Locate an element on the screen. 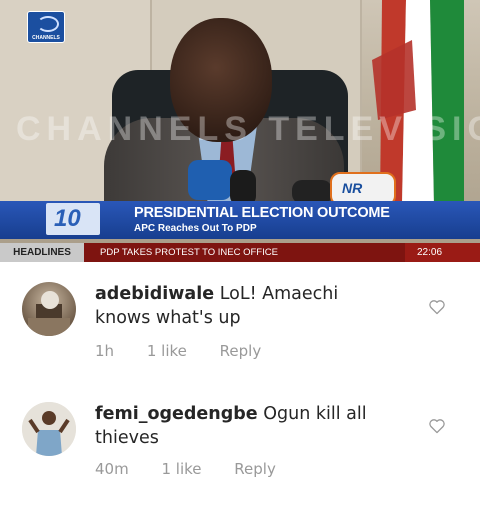 Image resolution: width=480 pixels, height=508 pixels. ticker-label: HEADLINES is located at coordinates (42, 252).